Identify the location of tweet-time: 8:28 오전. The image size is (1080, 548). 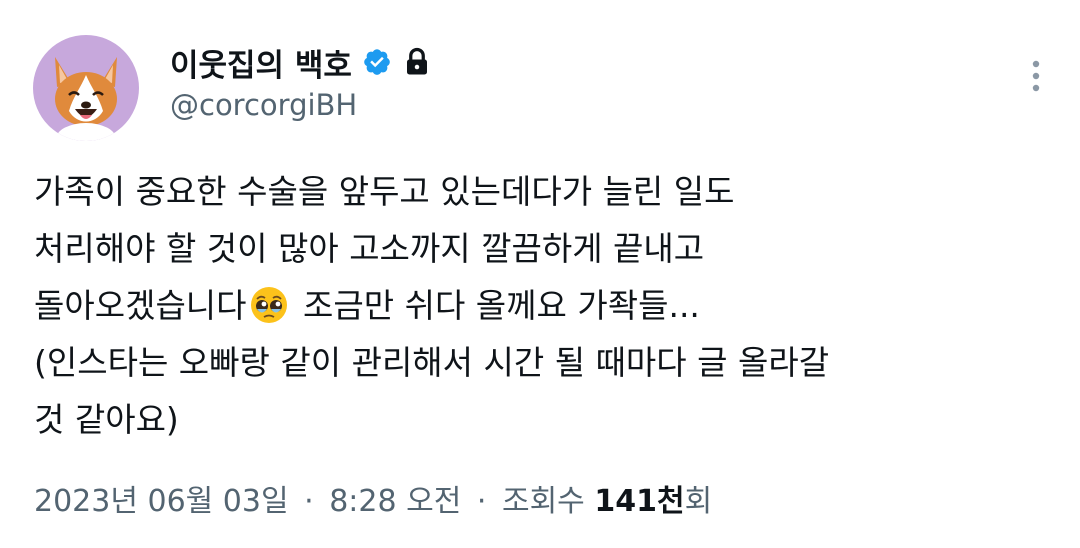
(395, 501).